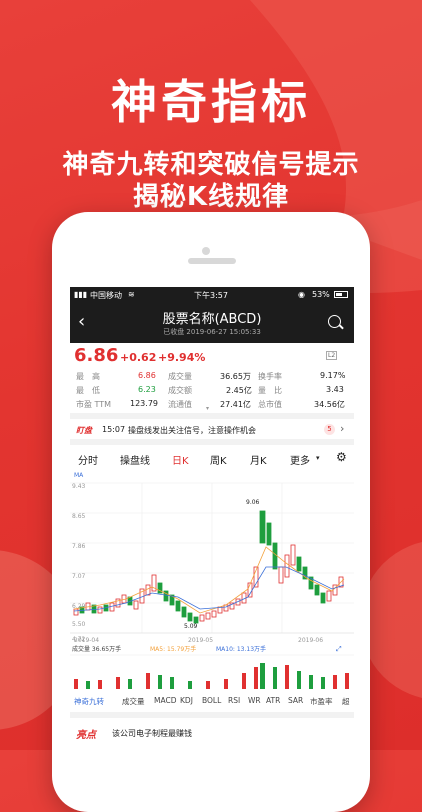  Describe the element at coordinates (234, 700) in the screenshot. I see `tab-rsi: RSI` at that location.